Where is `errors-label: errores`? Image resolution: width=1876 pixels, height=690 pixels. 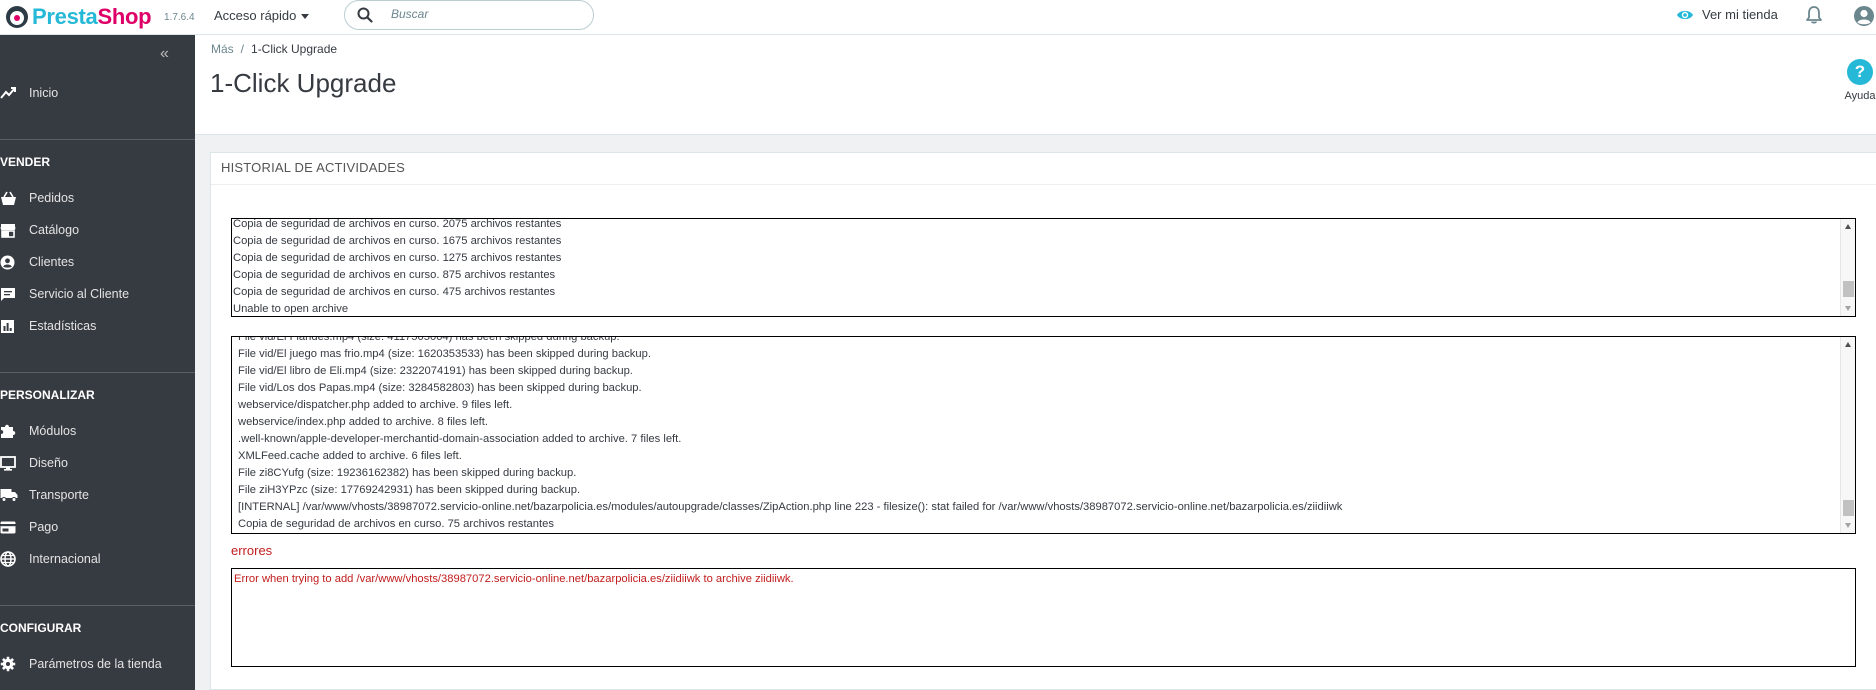
errors-label: errores is located at coordinates (252, 550).